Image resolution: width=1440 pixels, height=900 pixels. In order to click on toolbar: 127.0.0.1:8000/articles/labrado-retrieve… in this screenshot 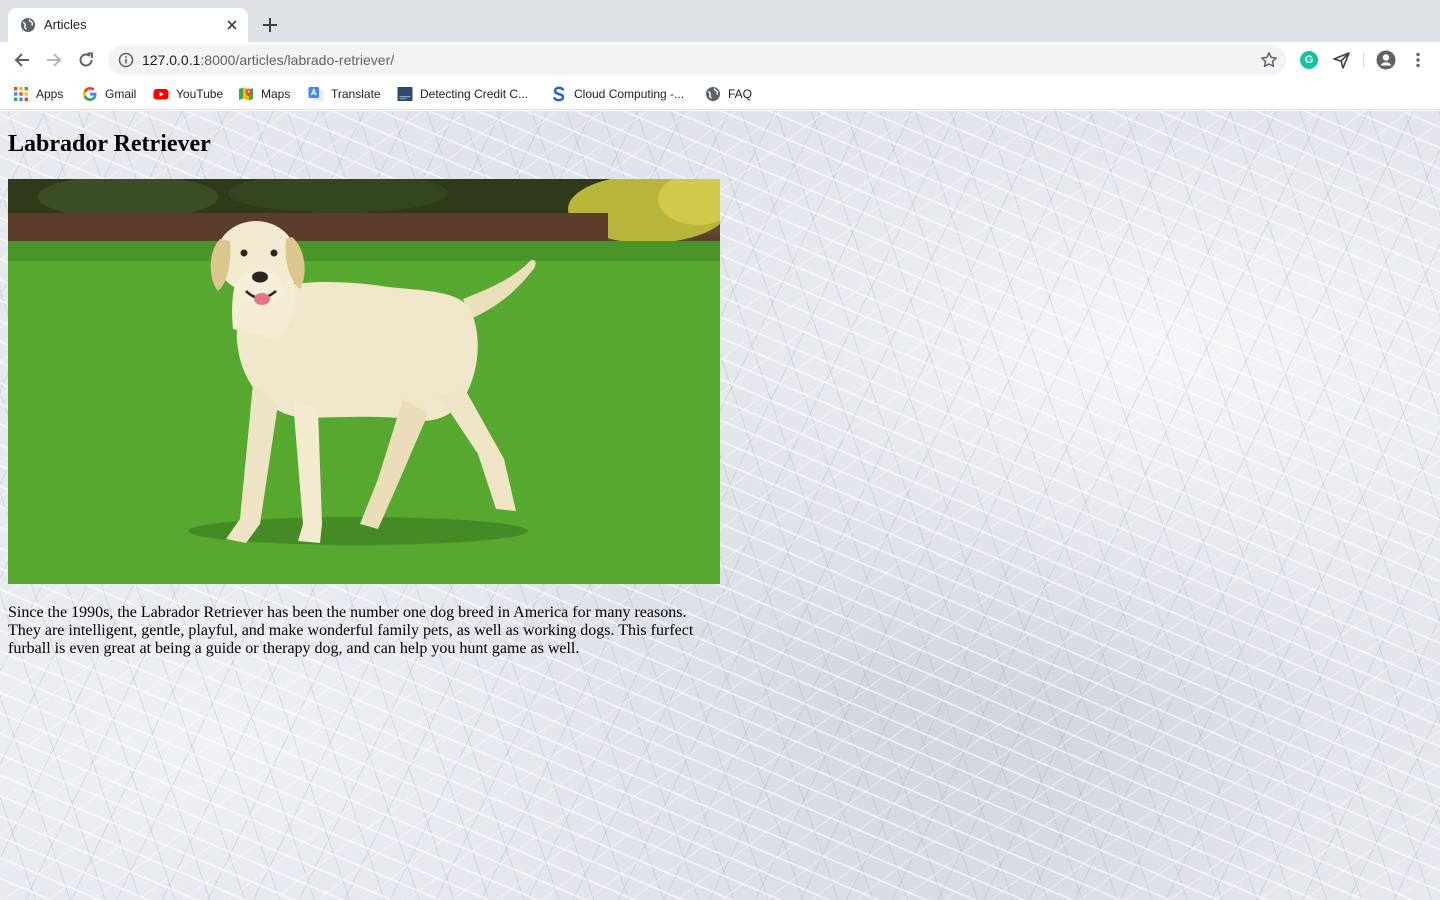, I will do `click(720, 60)`.